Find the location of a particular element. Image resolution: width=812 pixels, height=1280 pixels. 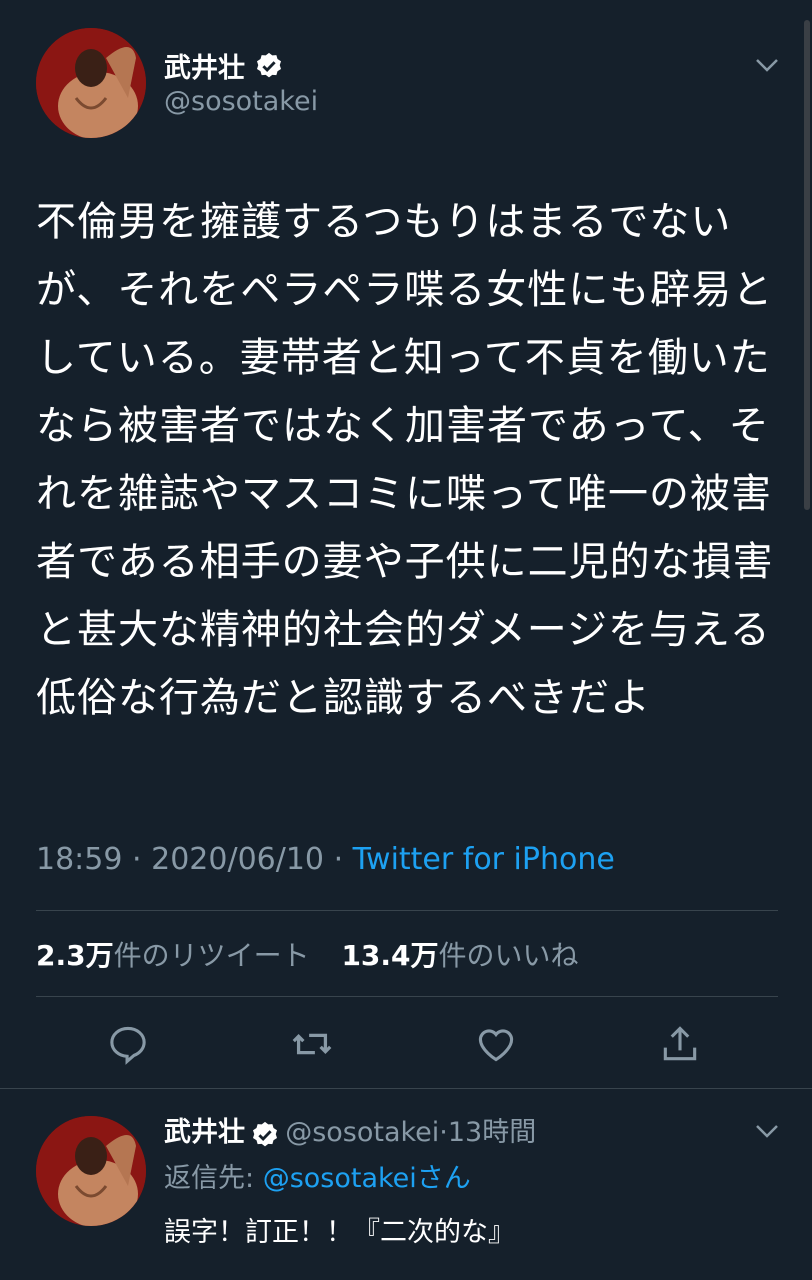

reply-avatar is located at coordinates (91, 1171).